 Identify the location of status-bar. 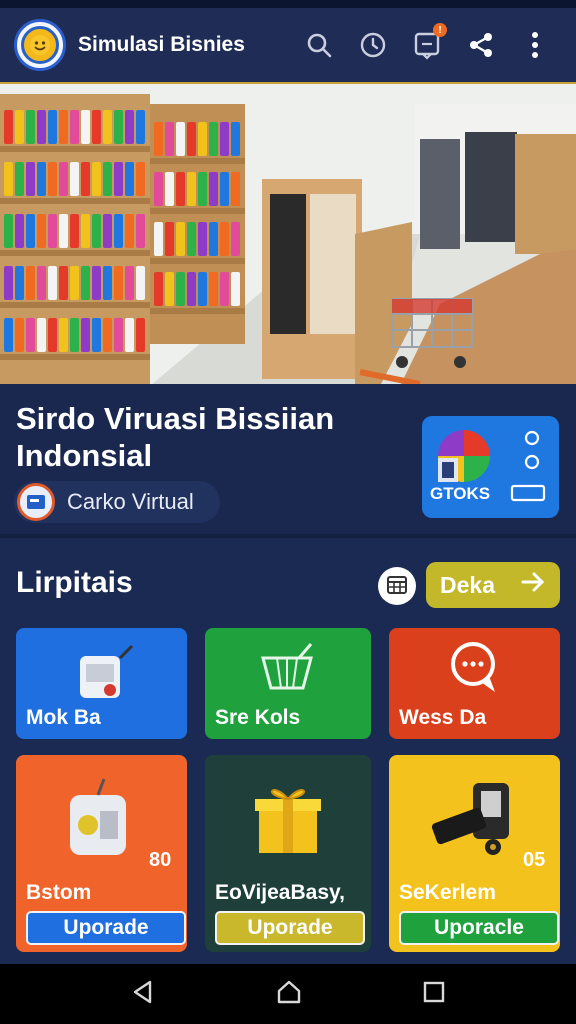
(288, 4).